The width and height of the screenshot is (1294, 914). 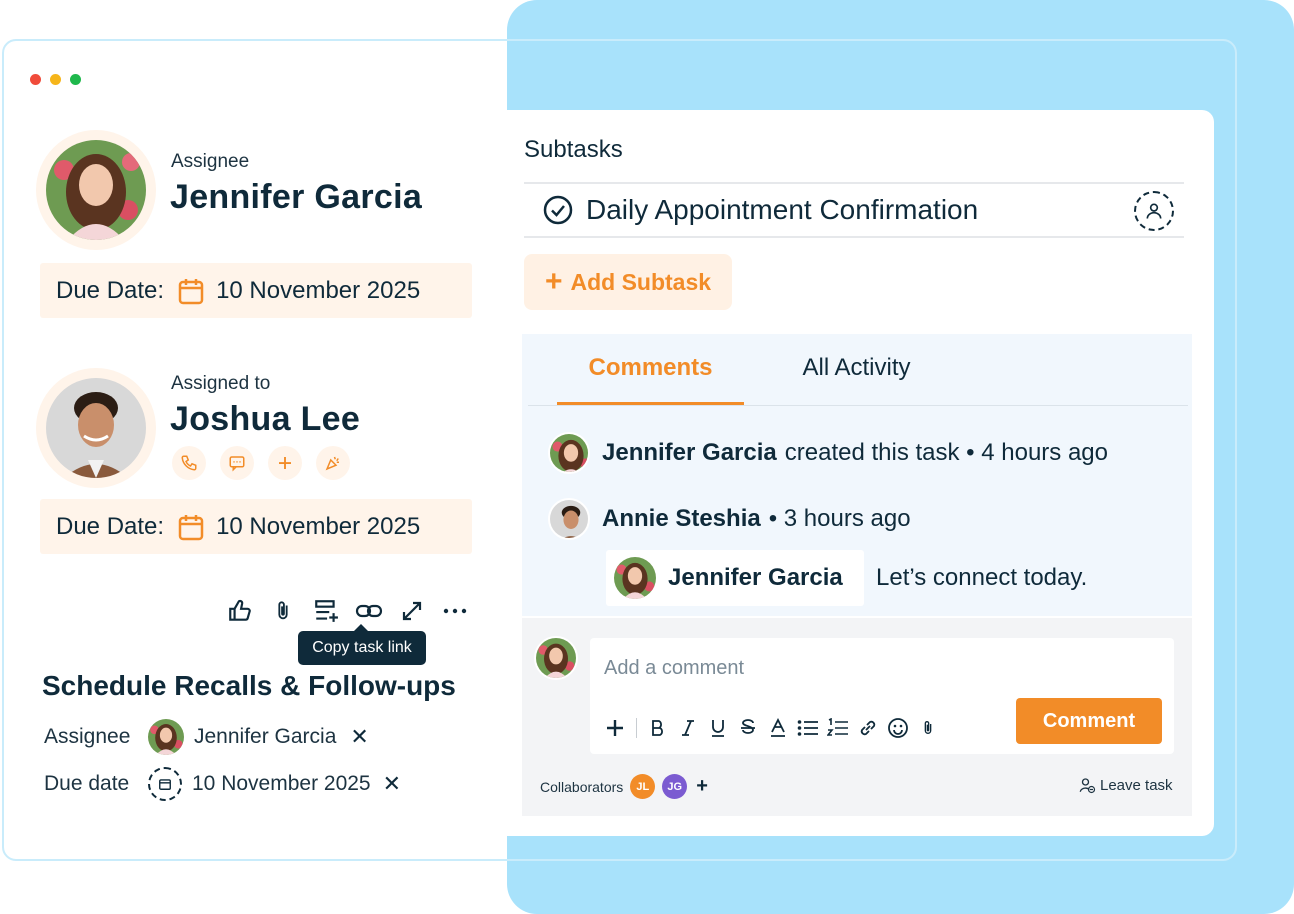 I want to click on assignee-label: Assignee, so click(x=210, y=161).